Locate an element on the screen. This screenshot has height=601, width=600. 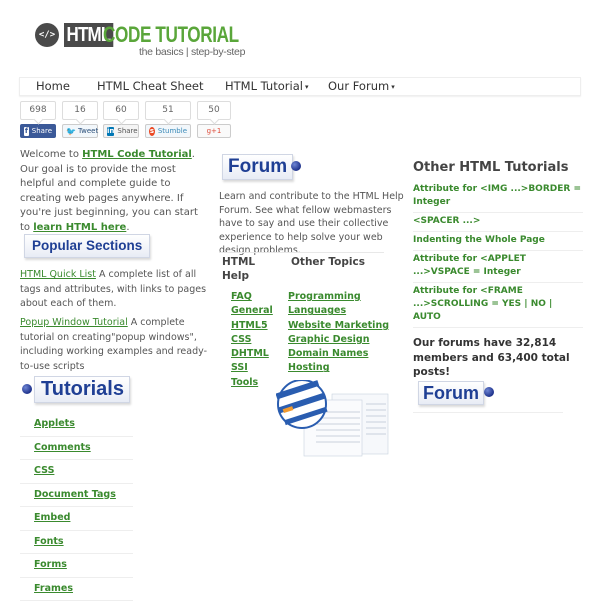
nav-home: Home is located at coordinates (53, 86).